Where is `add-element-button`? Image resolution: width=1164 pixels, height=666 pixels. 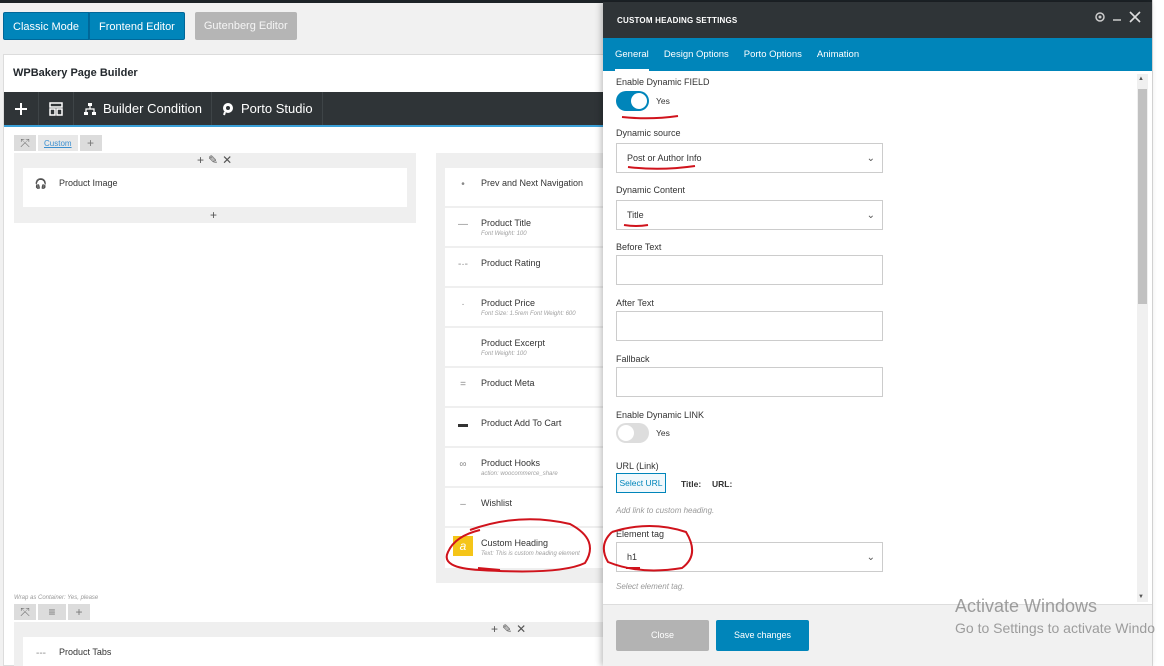 add-element-button is located at coordinates (21, 108).